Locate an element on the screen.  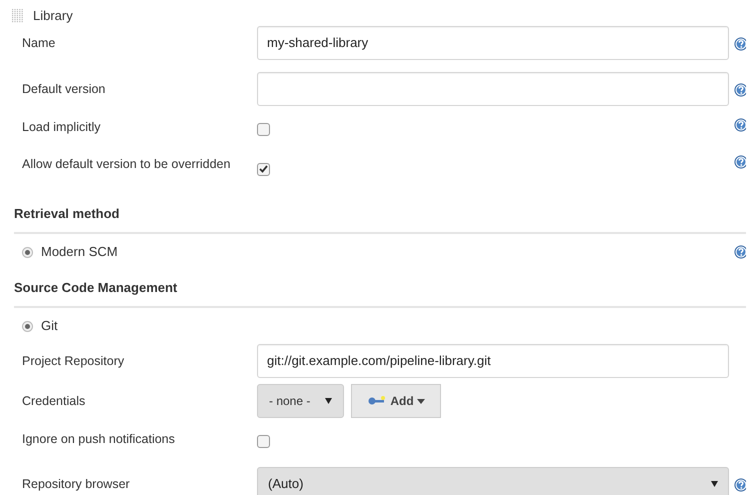
field-label: Project Repository is located at coordinates (73, 361).